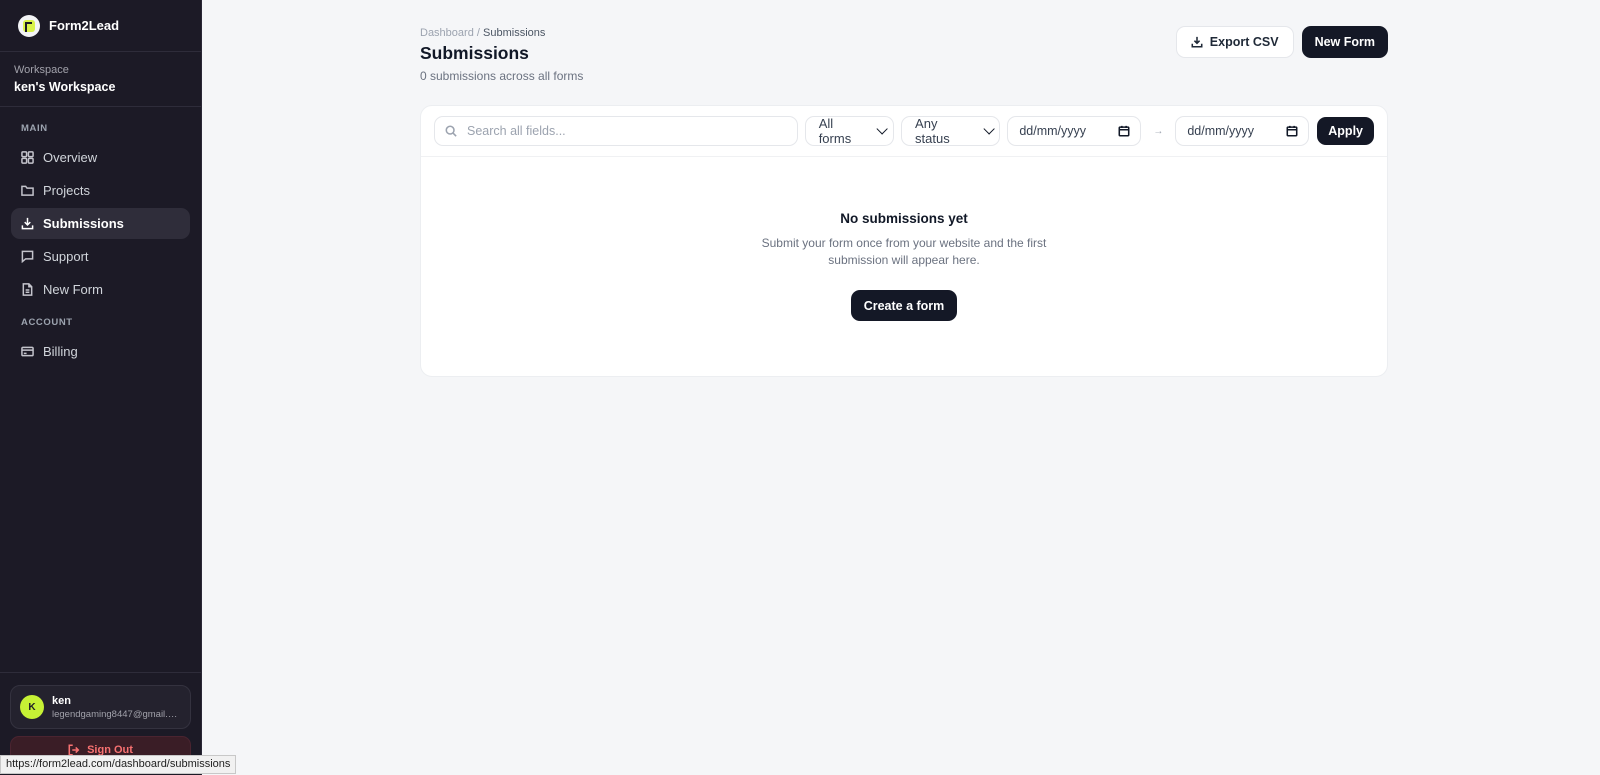 The image size is (1600, 775). Describe the element at coordinates (83, 223) in the screenshot. I see `sidebar-item-label: Submissions` at that location.